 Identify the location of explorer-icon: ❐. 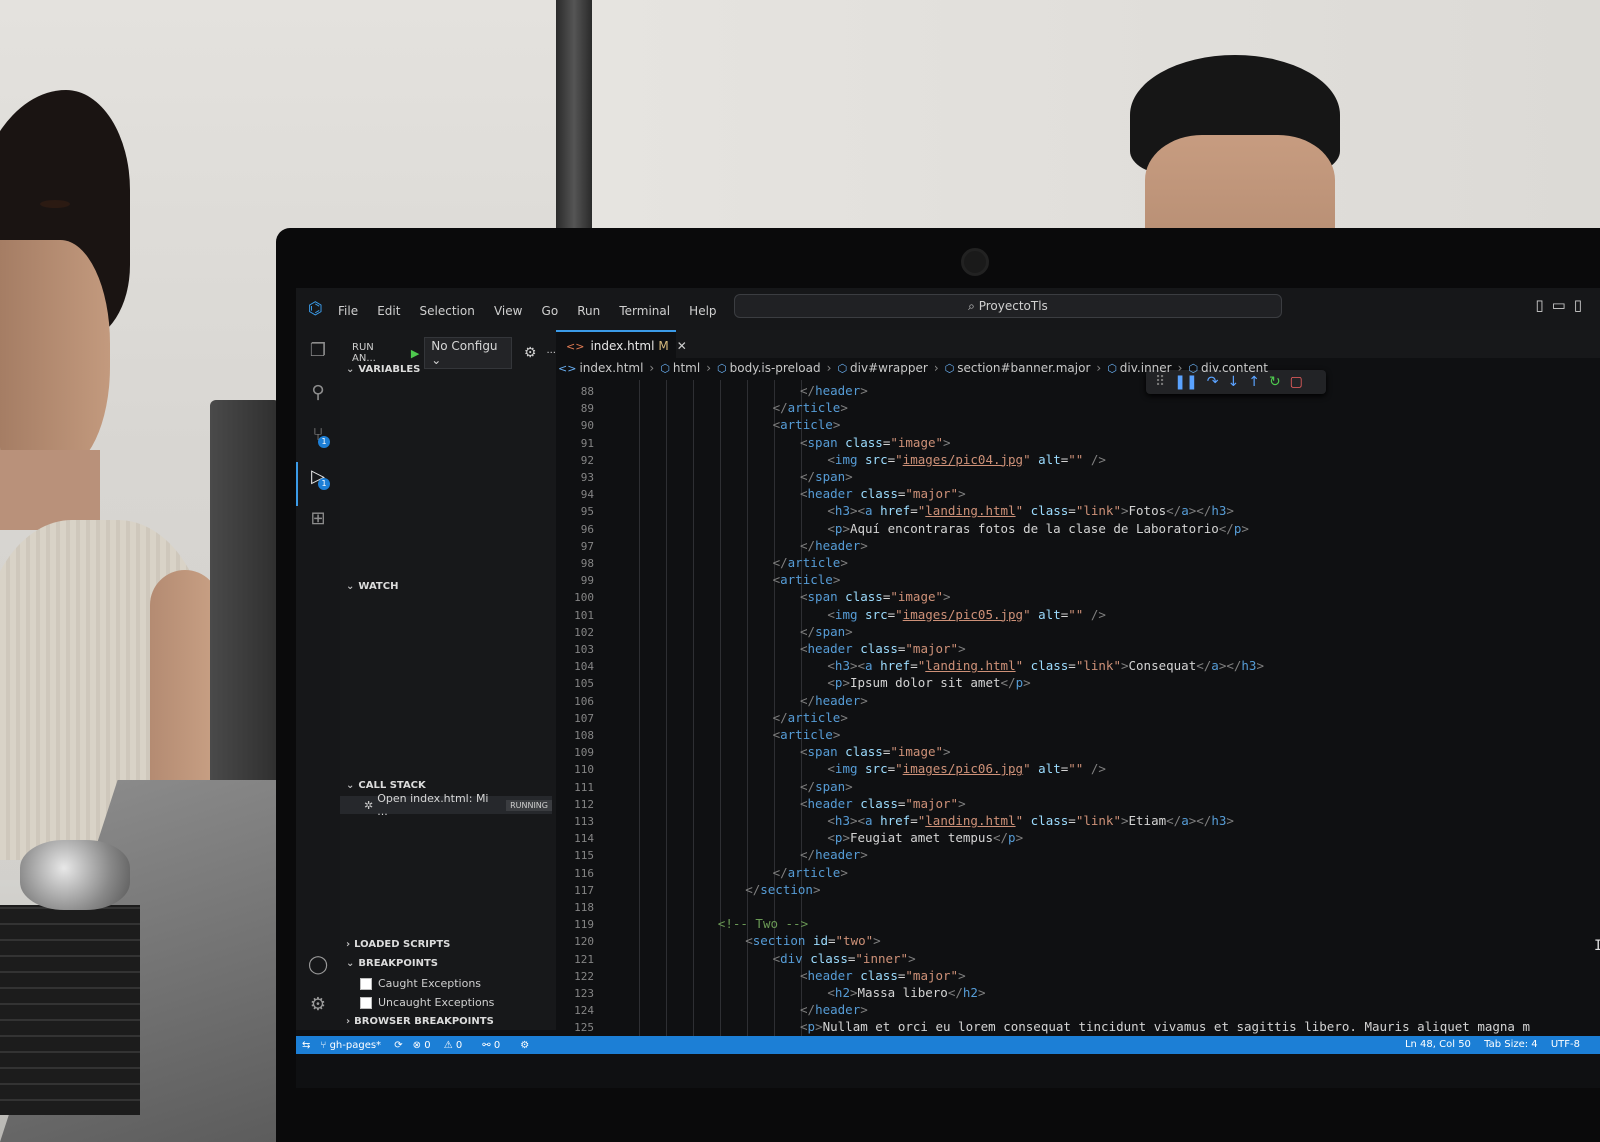
(318, 351).